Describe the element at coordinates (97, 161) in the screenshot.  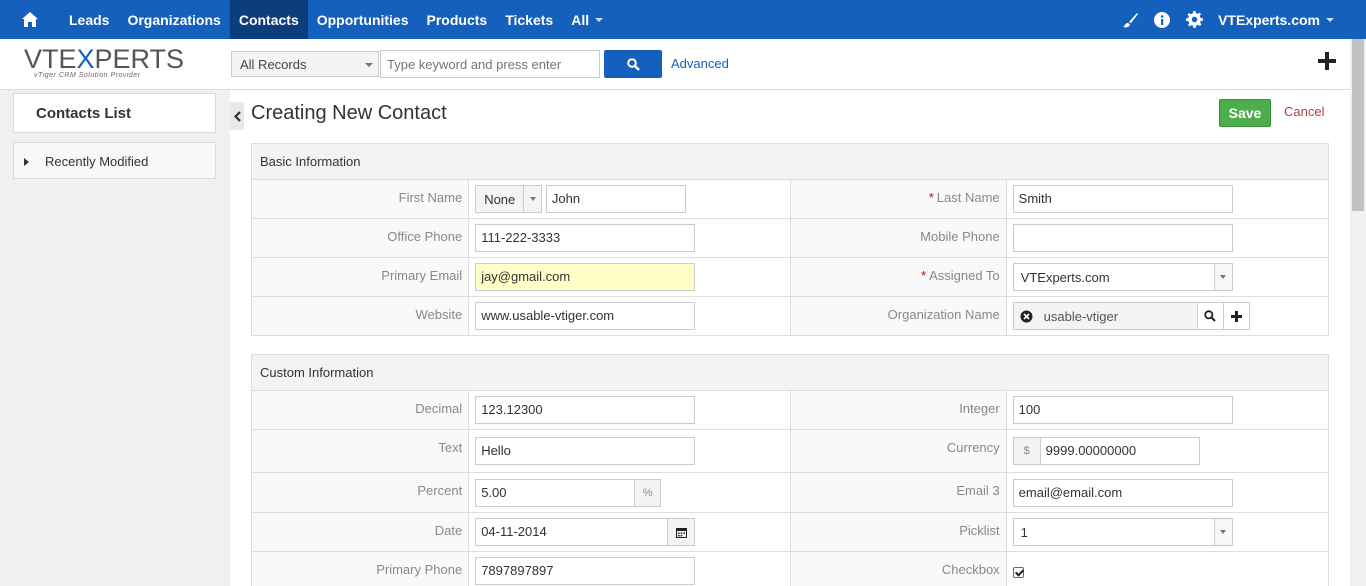
I see `recently-modified-label: Recently Modified` at that location.